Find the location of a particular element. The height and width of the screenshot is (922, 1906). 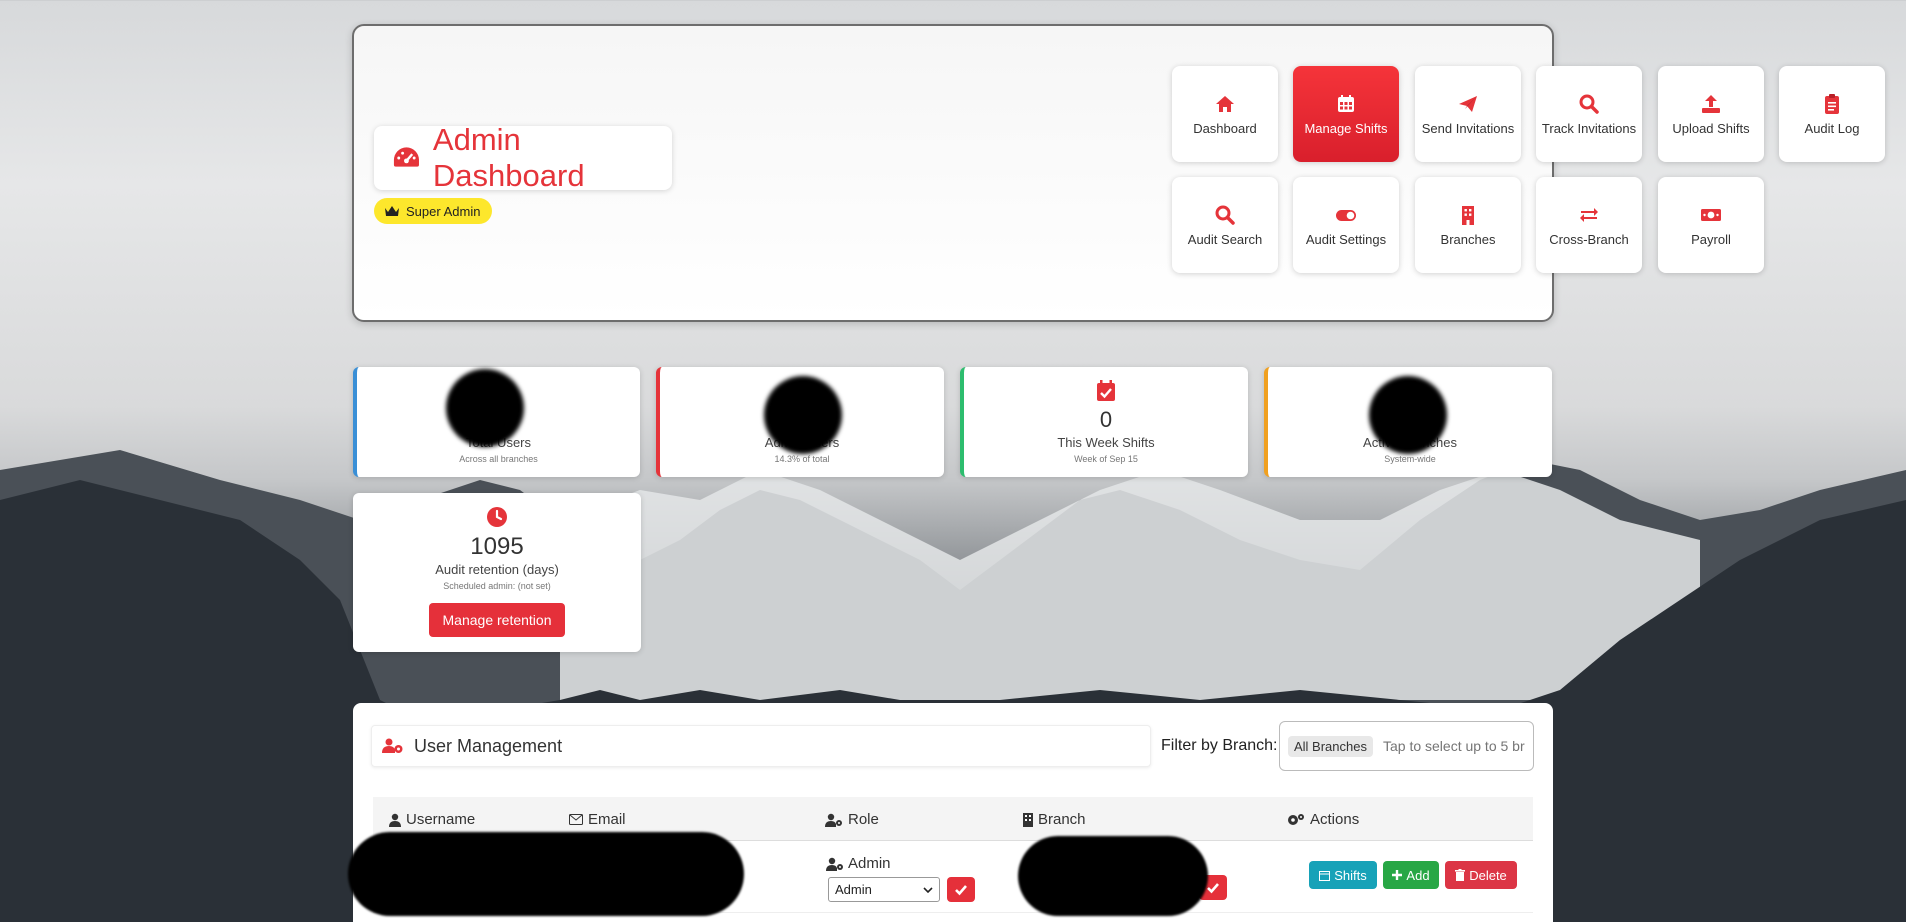

column-label: Role is located at coordinates (863, 819).